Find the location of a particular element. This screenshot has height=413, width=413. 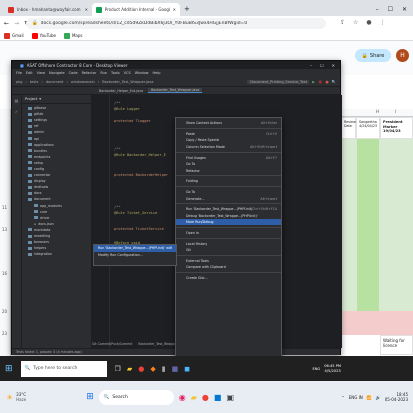

share-page-icon: ⇪ is located at coordinates (342, 22).